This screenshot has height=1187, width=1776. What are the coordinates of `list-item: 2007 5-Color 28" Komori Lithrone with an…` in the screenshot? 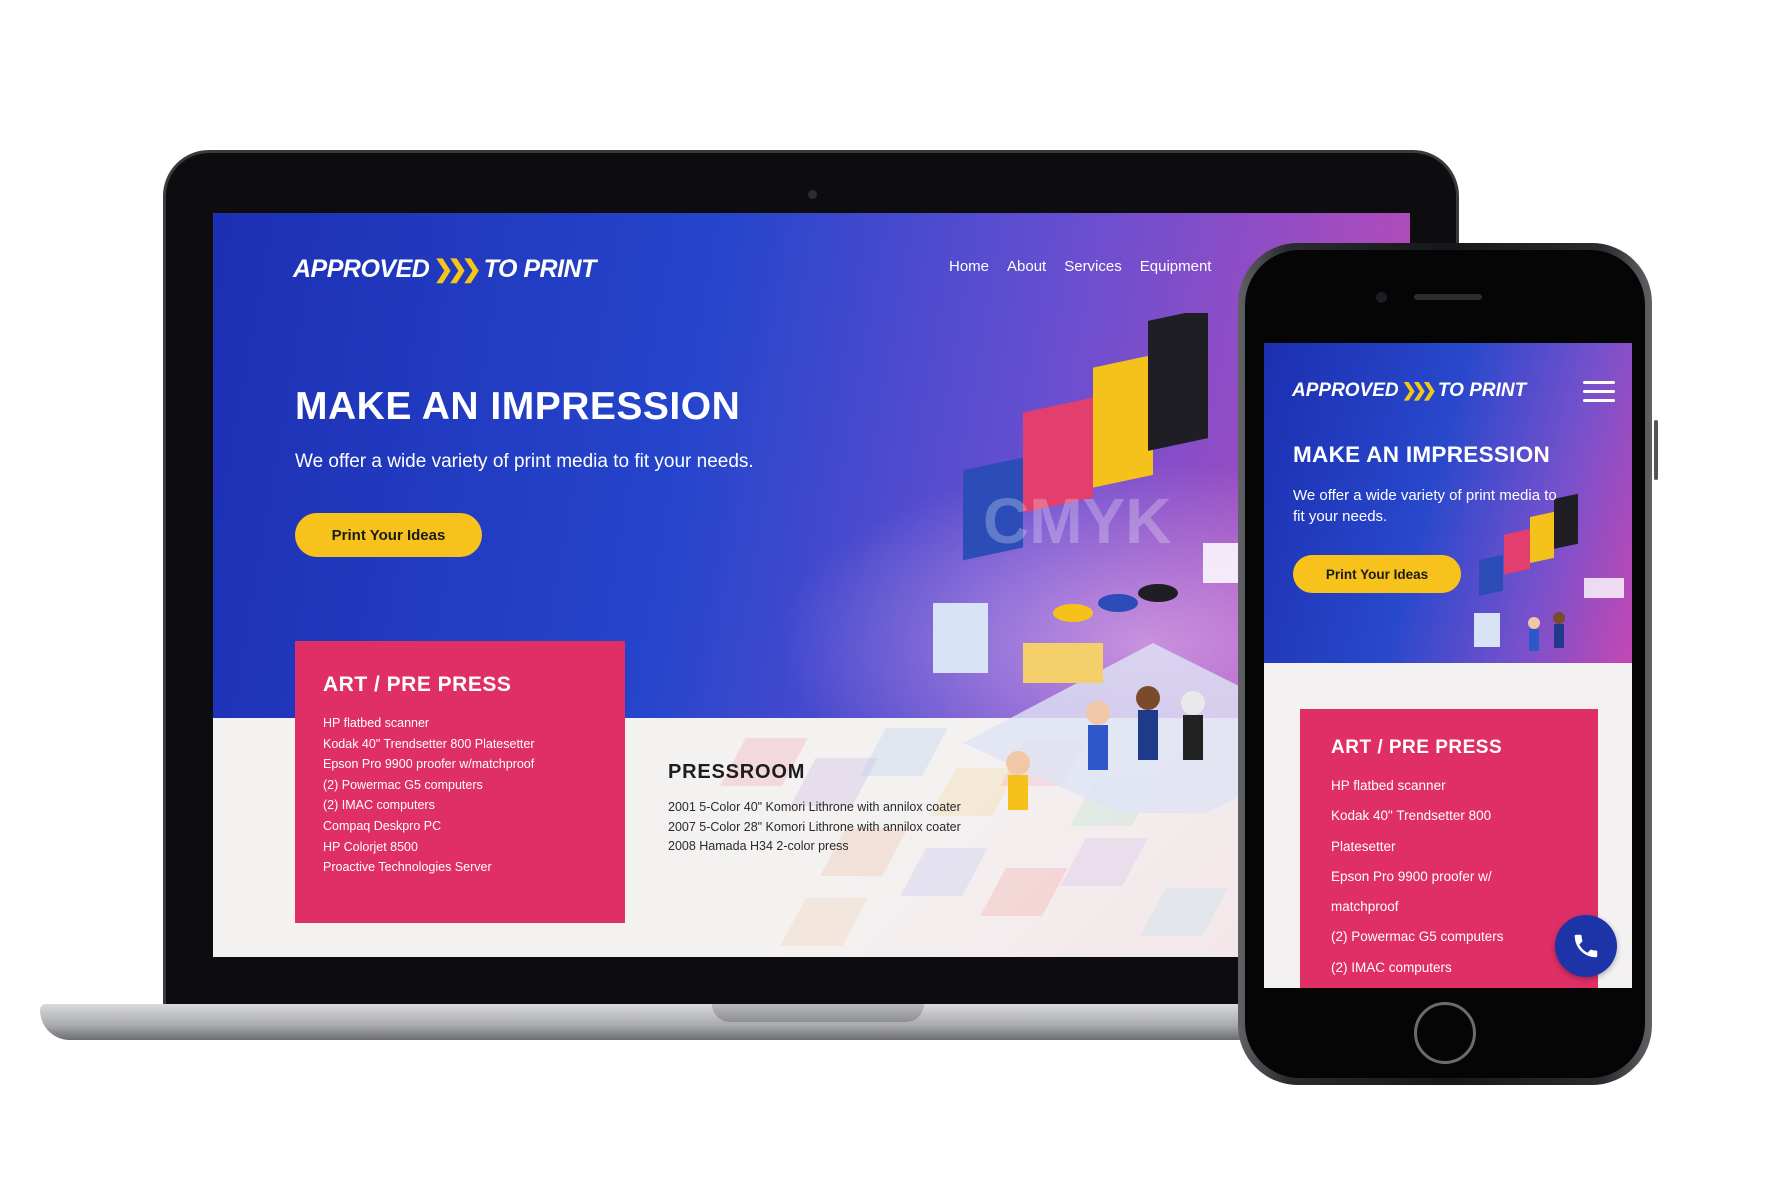 It's located at (814, 826).